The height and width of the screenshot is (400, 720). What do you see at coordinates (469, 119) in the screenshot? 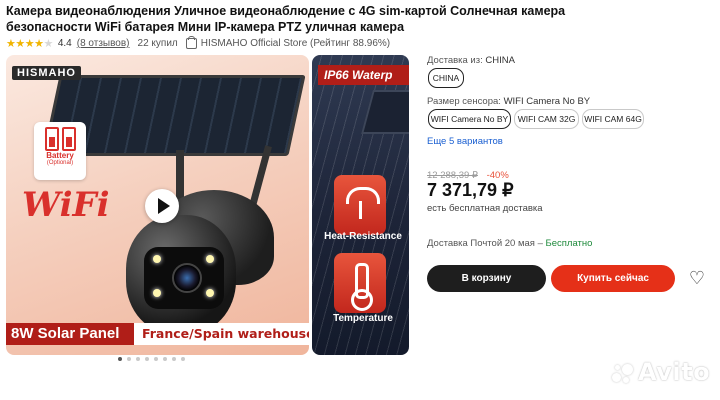
I see `variant-chip: WIFI Camera No BY` at bounding box center [469, 119].